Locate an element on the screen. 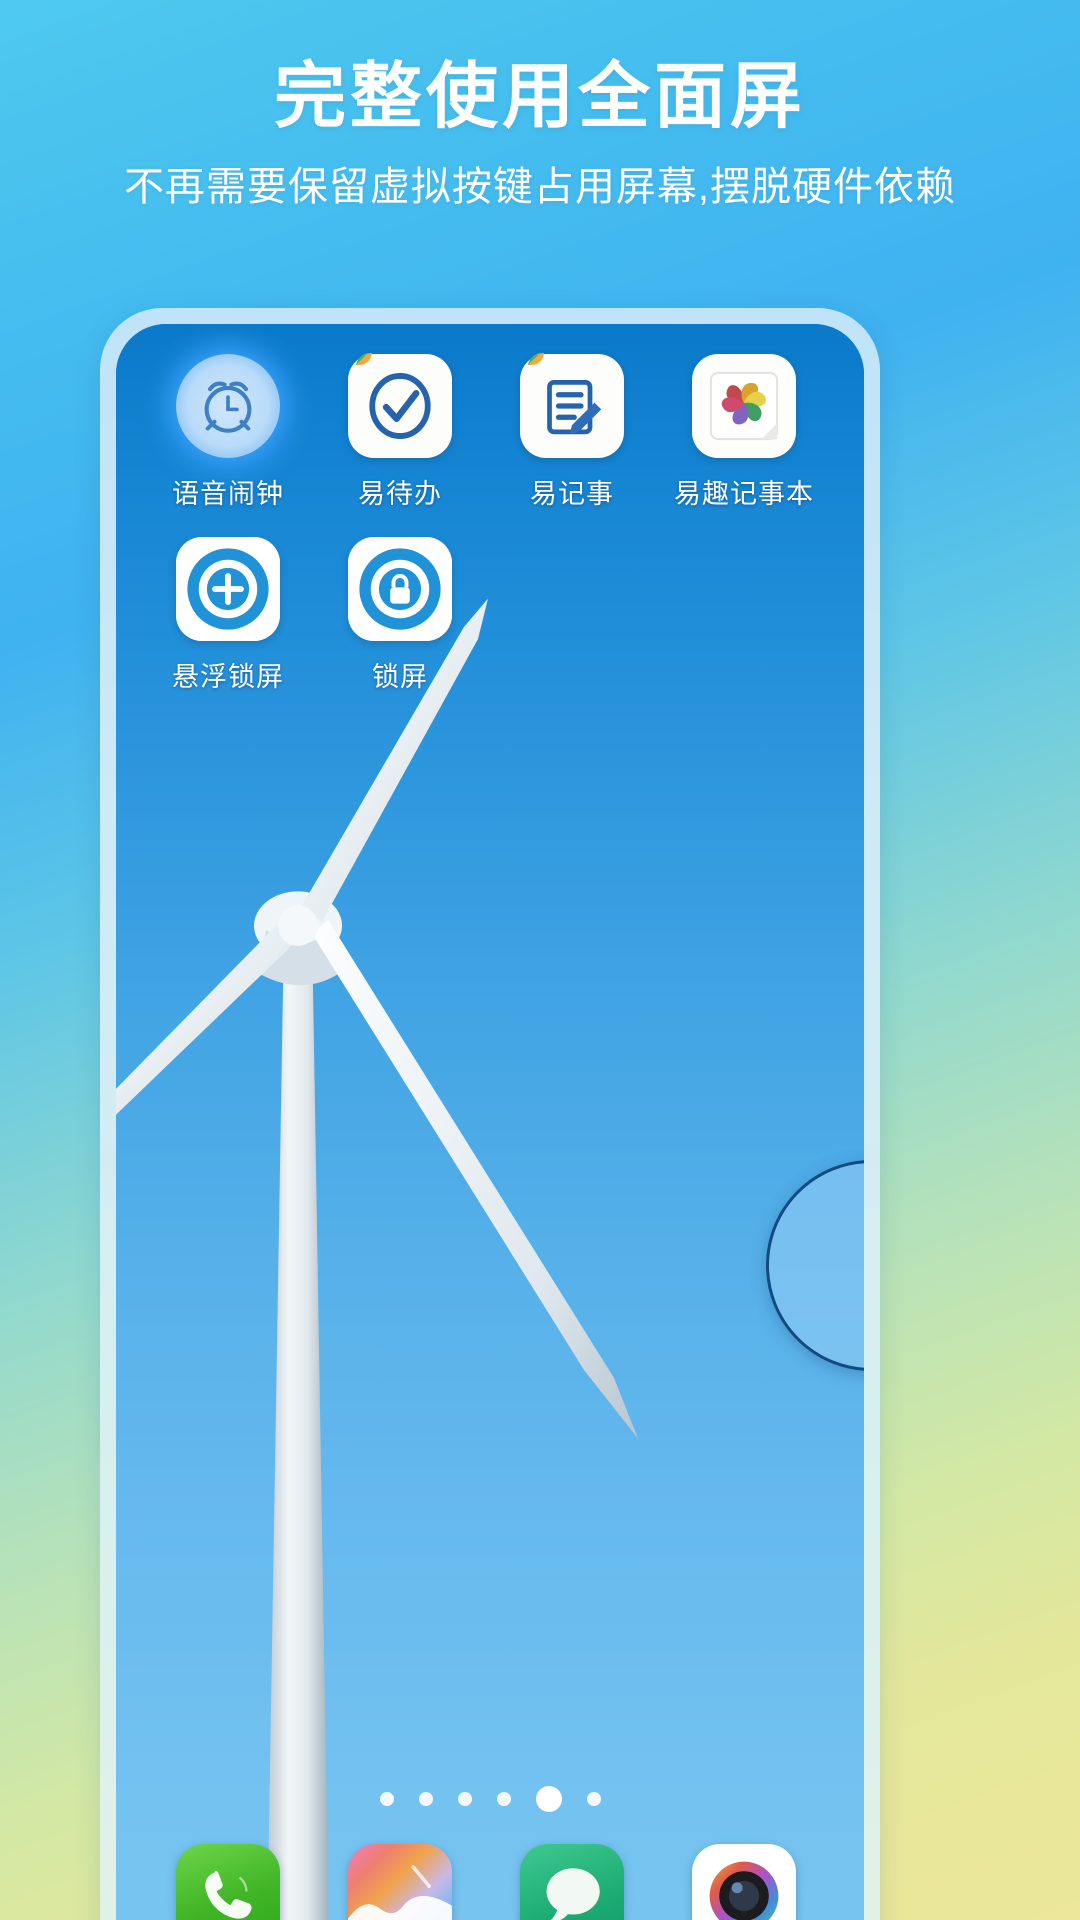 The width and height of the screenshot is (1080, 1920). dock-item-camera: 相机 is located at coordinates (744, 1882).